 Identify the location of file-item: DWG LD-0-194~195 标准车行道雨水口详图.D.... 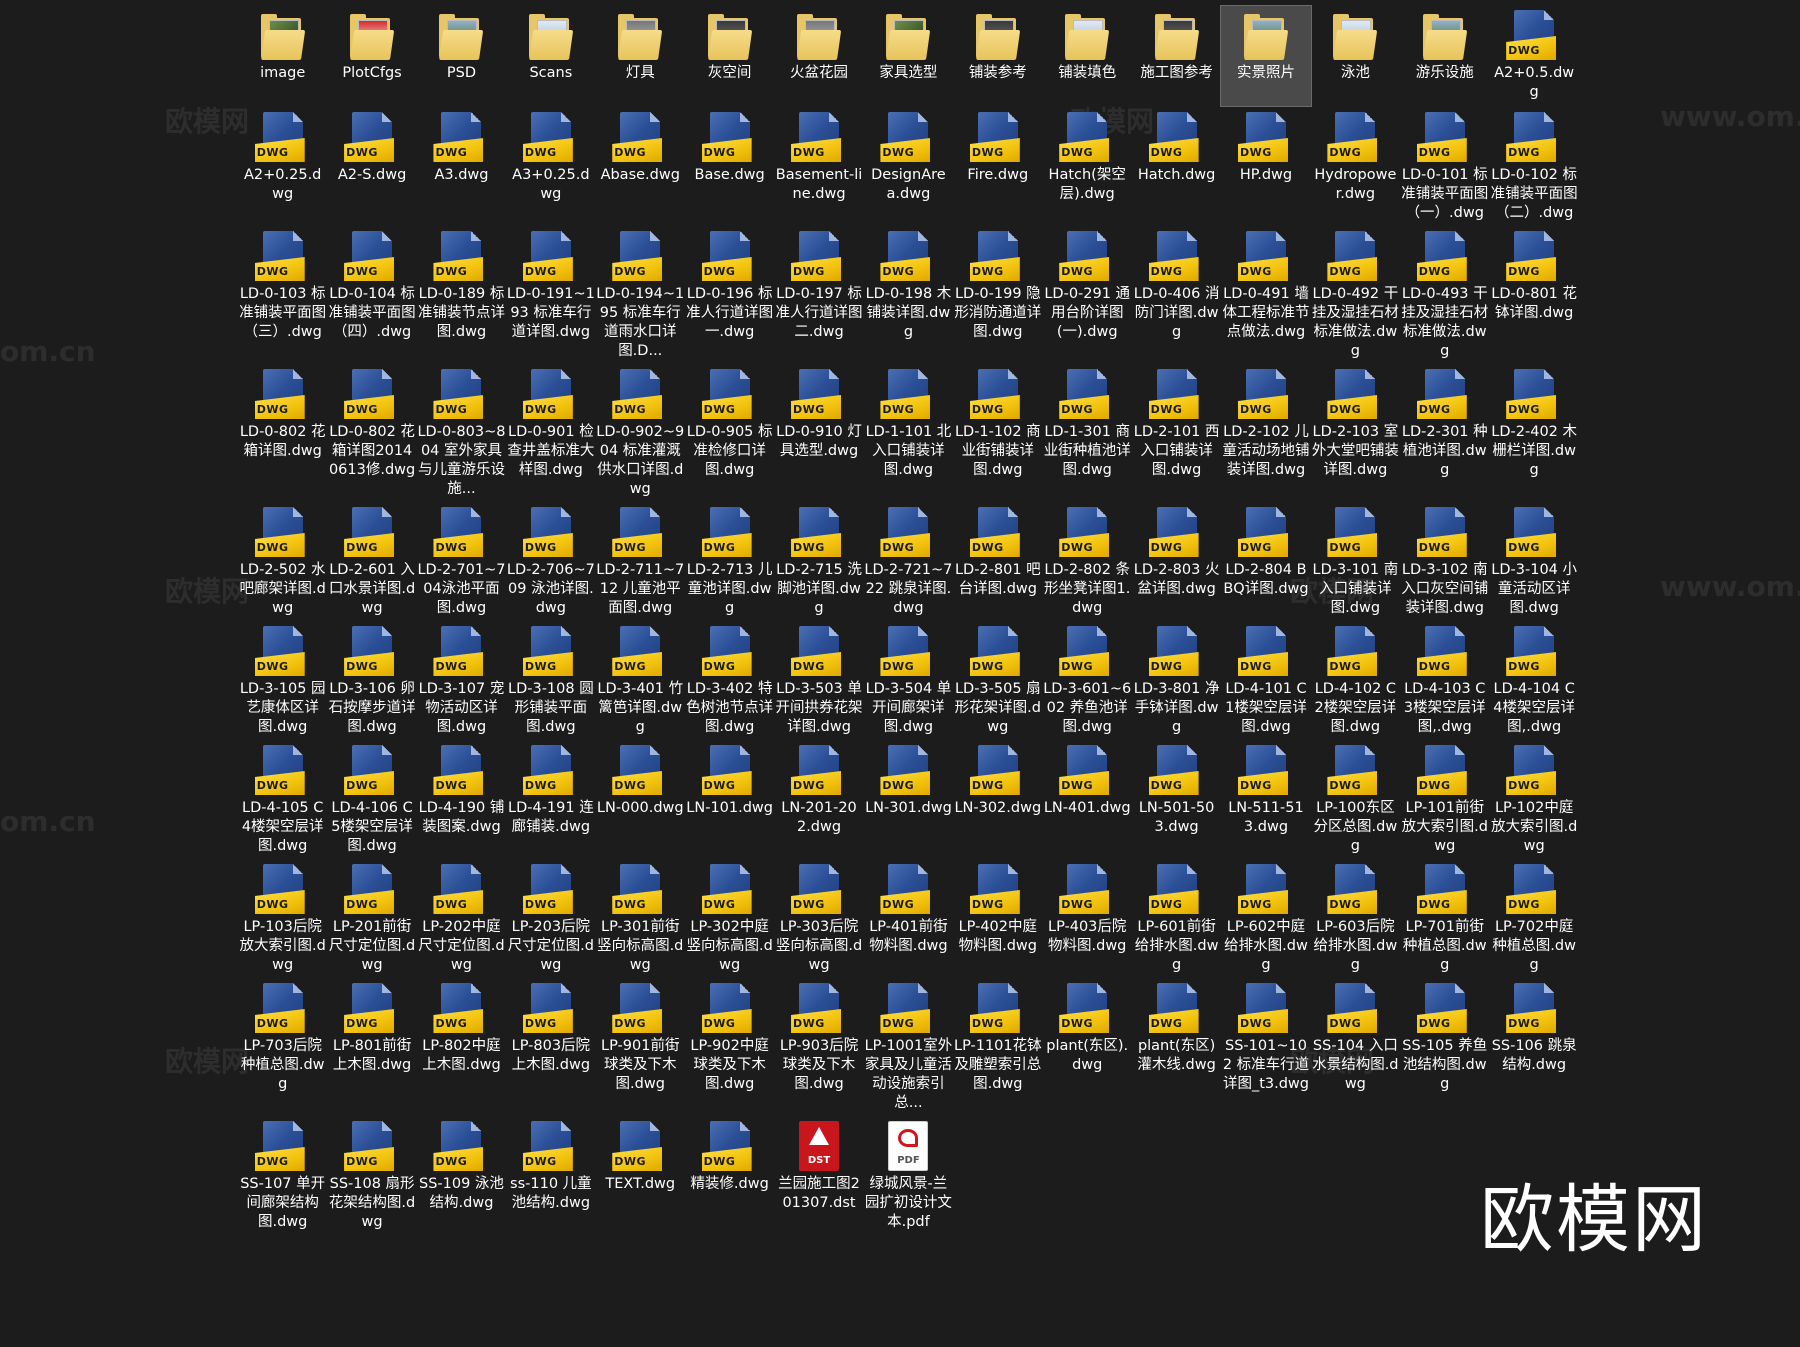
(640, 295).